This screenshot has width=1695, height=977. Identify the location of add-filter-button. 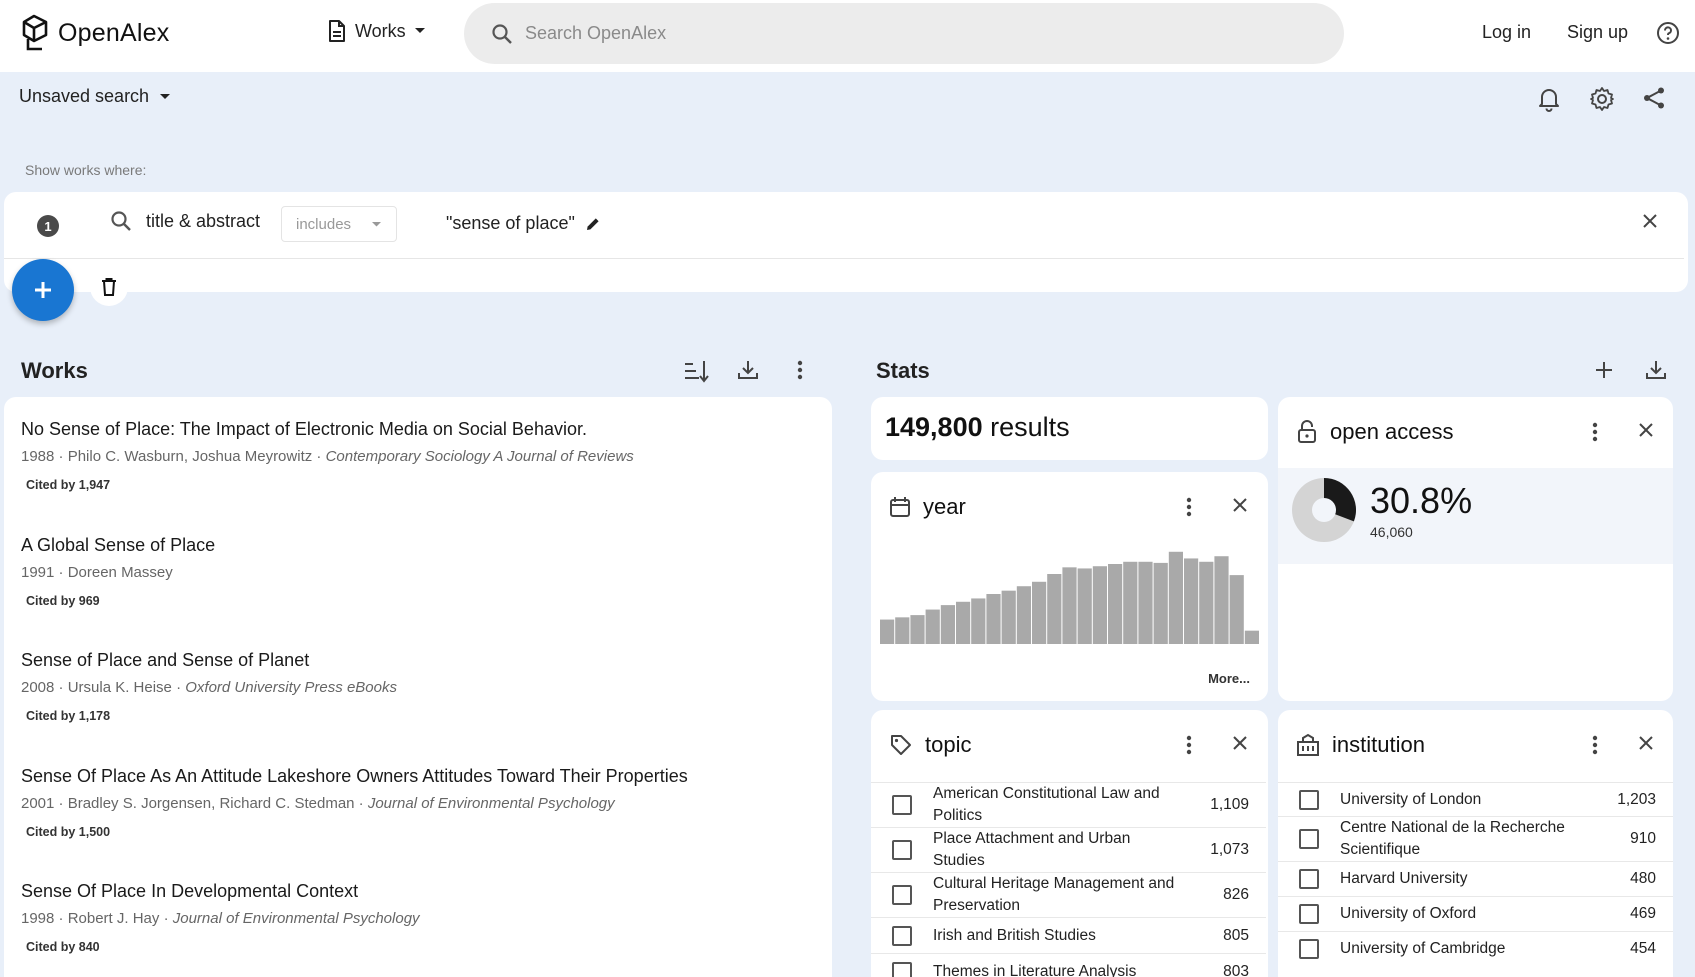
(43, 290).